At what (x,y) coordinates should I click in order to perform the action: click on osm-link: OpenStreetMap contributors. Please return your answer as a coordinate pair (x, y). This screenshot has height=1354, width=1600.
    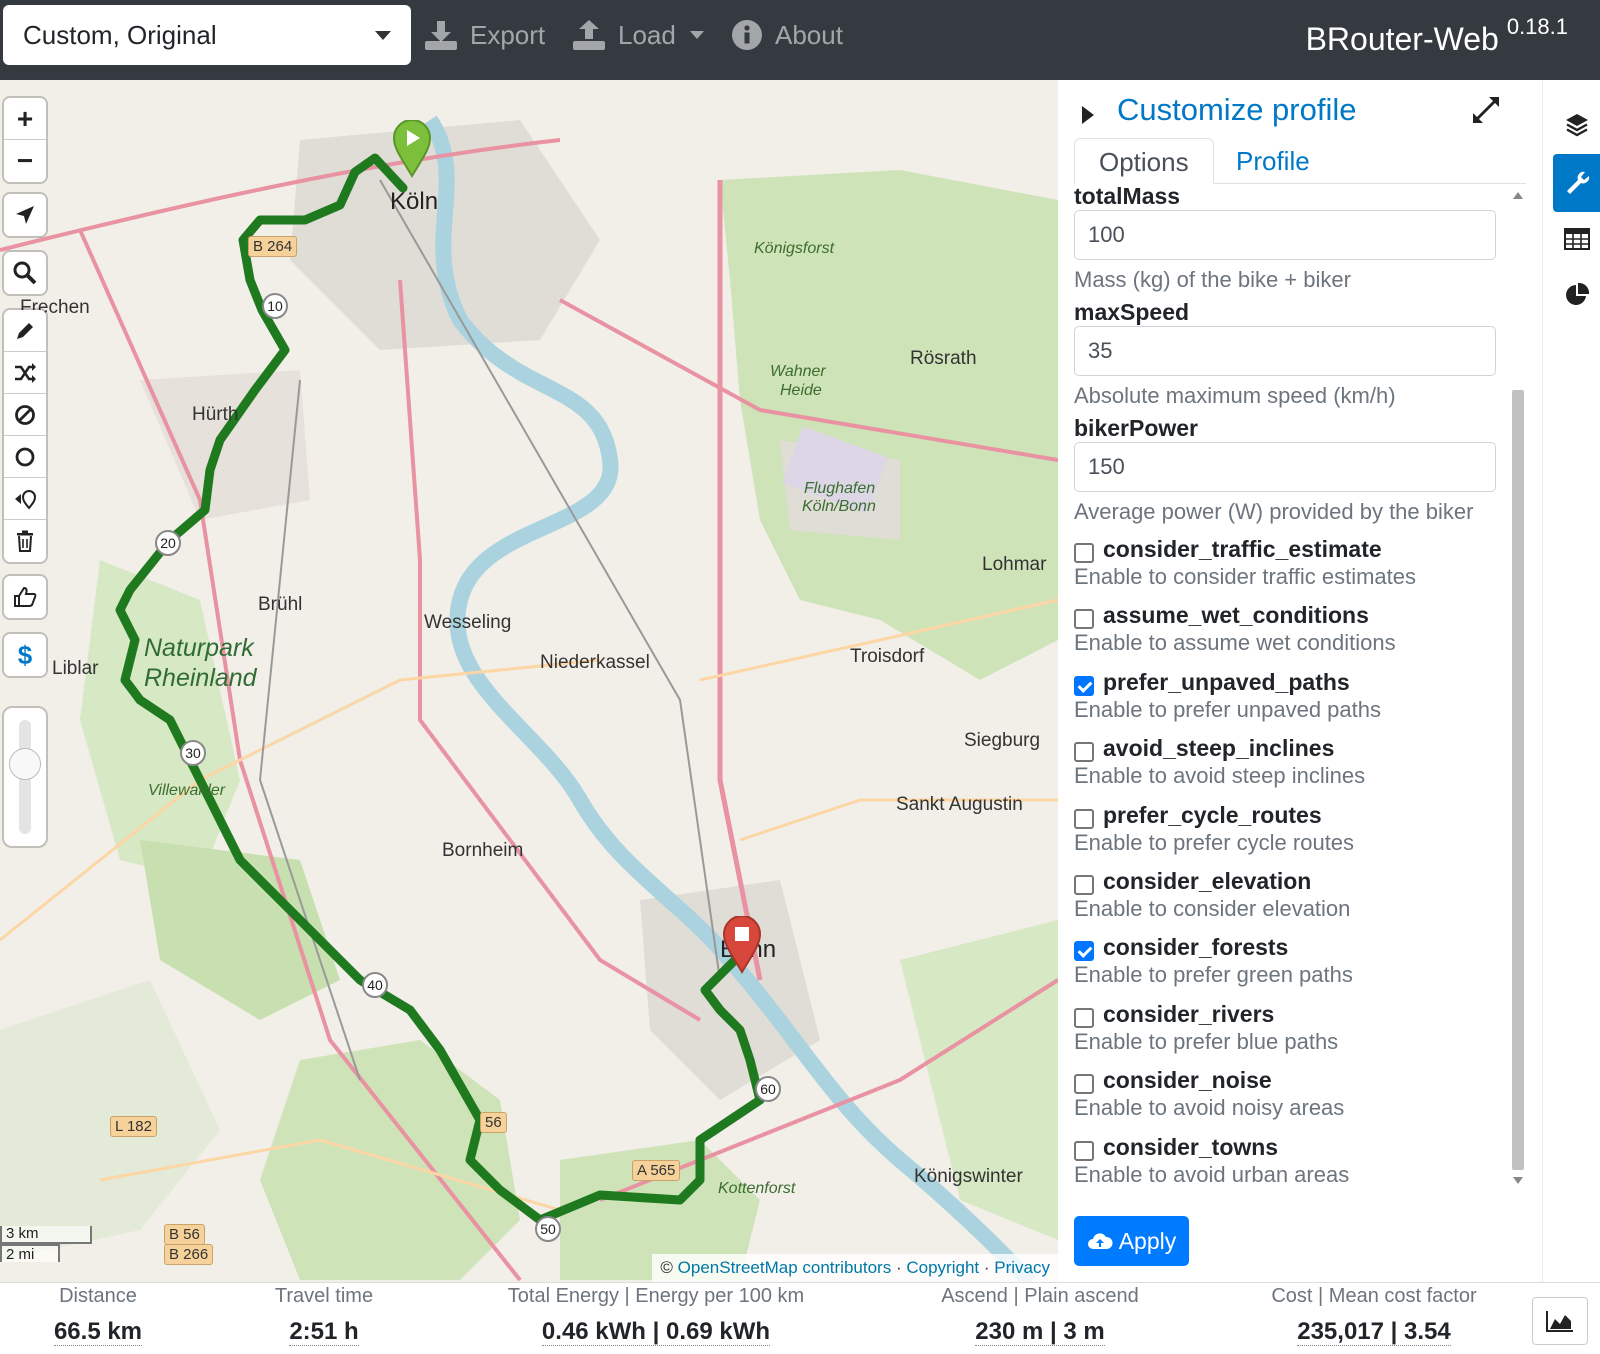
    Looking at the image, I should click on (785, 1267).